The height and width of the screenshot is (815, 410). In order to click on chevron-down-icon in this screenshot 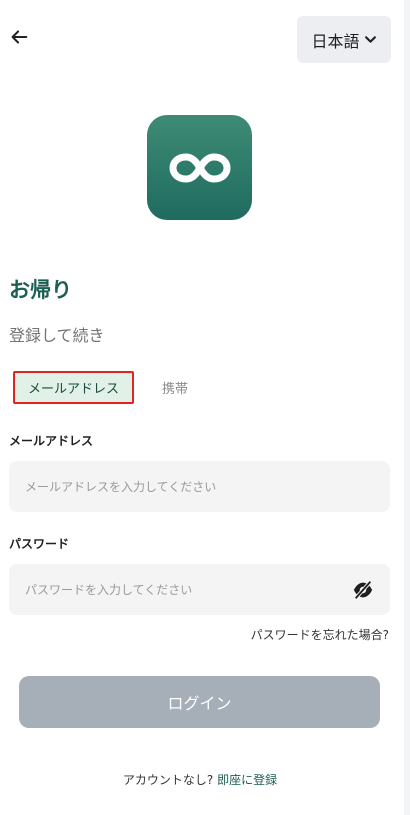, I will do `click(370, 39)`.